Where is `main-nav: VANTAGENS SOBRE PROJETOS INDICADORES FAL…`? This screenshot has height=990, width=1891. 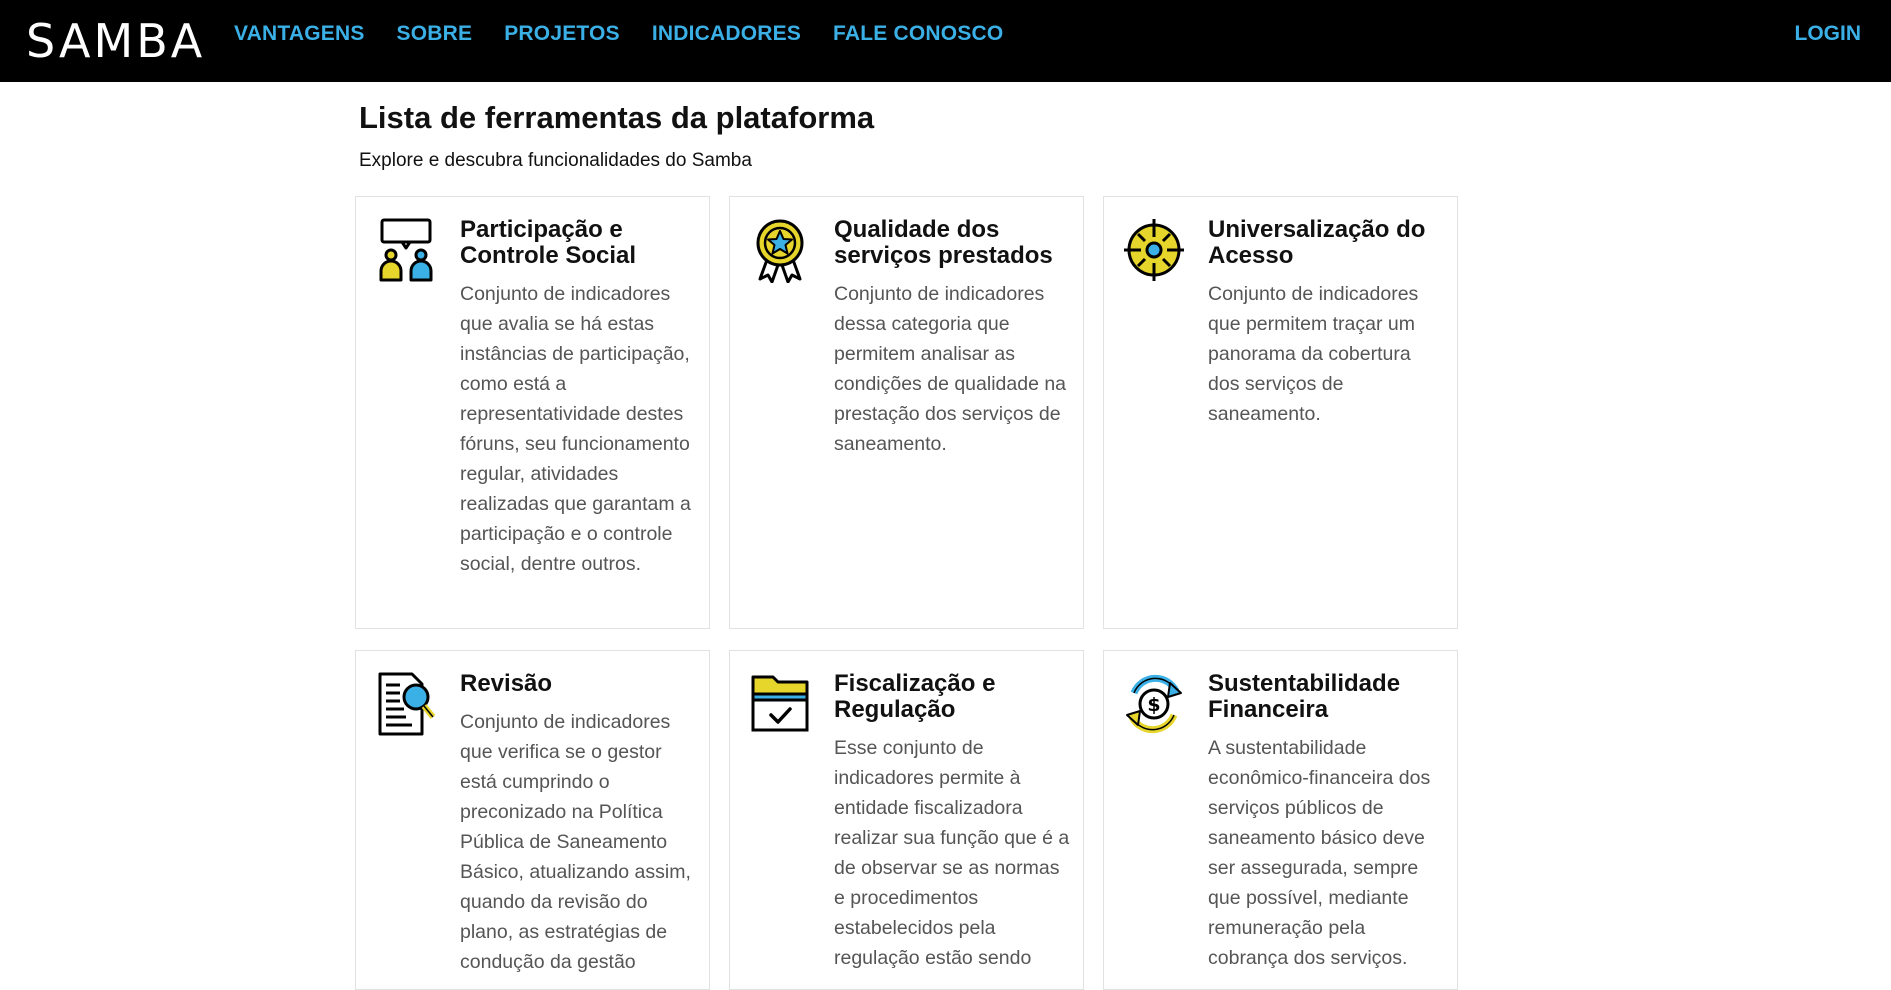 main-nav: VANTAGENS SOBRE PROJETOS INDICADORES FAL… is located at coordinates (634, 34).